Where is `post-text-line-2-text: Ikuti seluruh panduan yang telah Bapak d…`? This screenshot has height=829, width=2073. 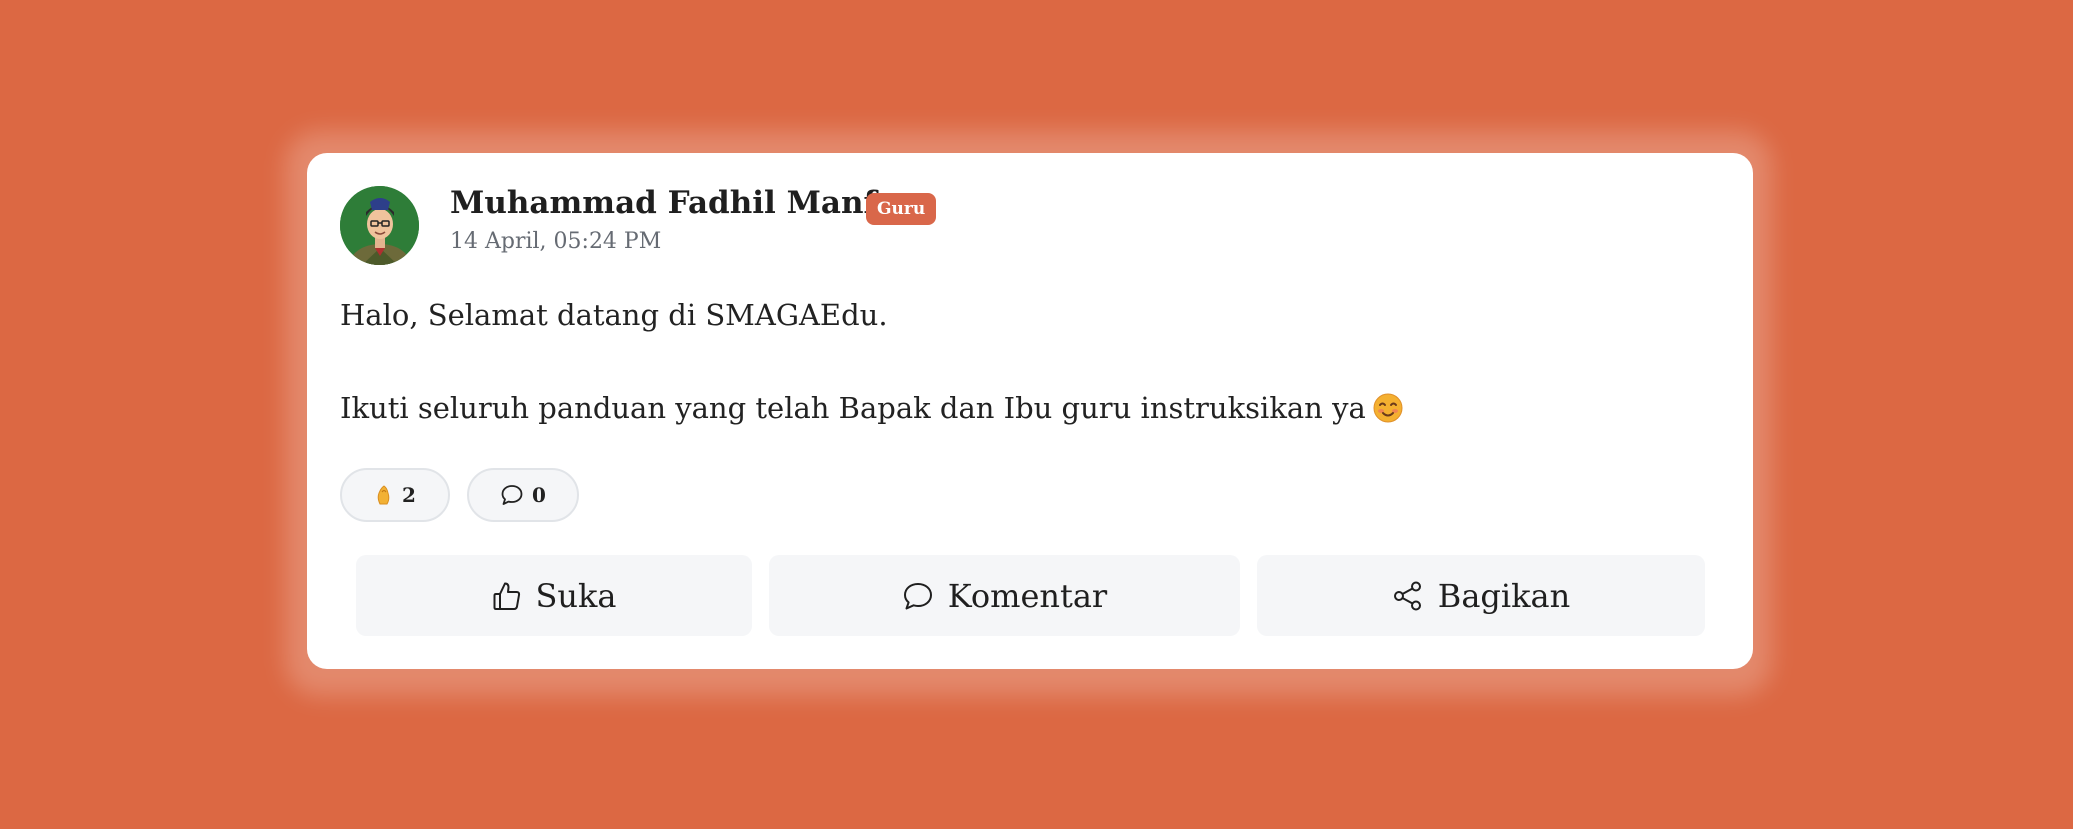
post-text-line-2-text: Ikuti seluruh panduan yang telah Bapak d… is located at coordinates (853, 408).